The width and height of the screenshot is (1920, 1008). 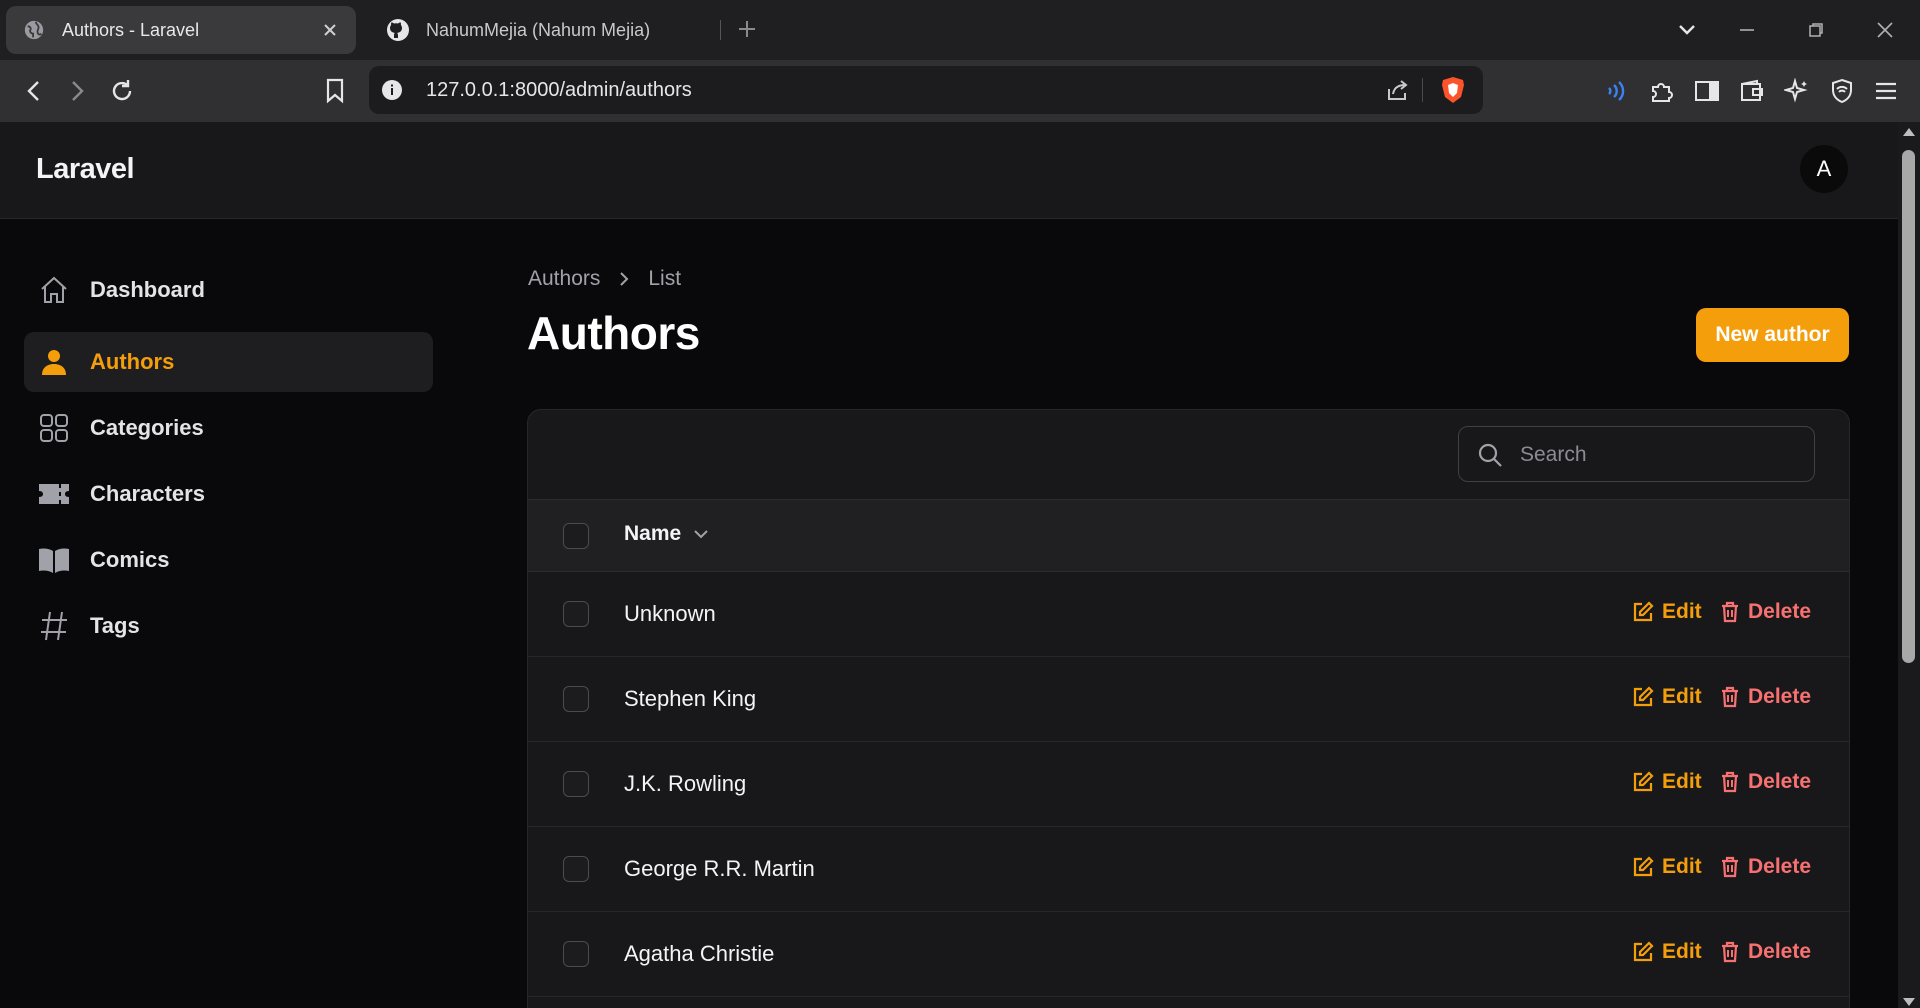 I want to click on minimize-icon, so click(x=1747, y=30).